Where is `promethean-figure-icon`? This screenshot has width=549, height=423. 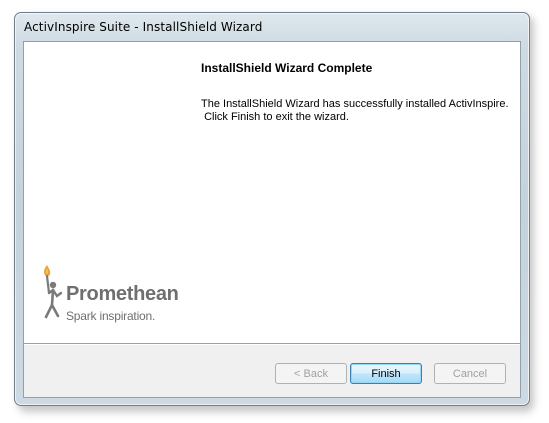
promethean-figure-icon is located at coordinates (53, 292).